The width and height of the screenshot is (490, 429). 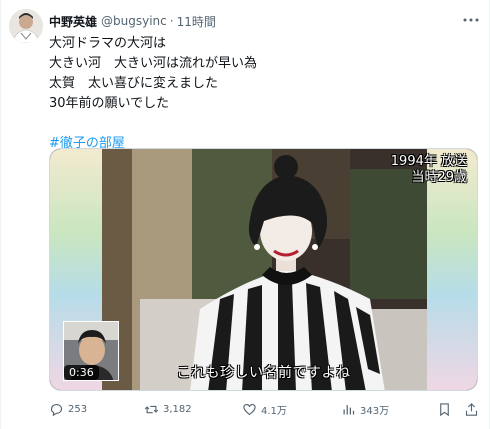 I want to click on avatar-image, so click(x=26, y=26).